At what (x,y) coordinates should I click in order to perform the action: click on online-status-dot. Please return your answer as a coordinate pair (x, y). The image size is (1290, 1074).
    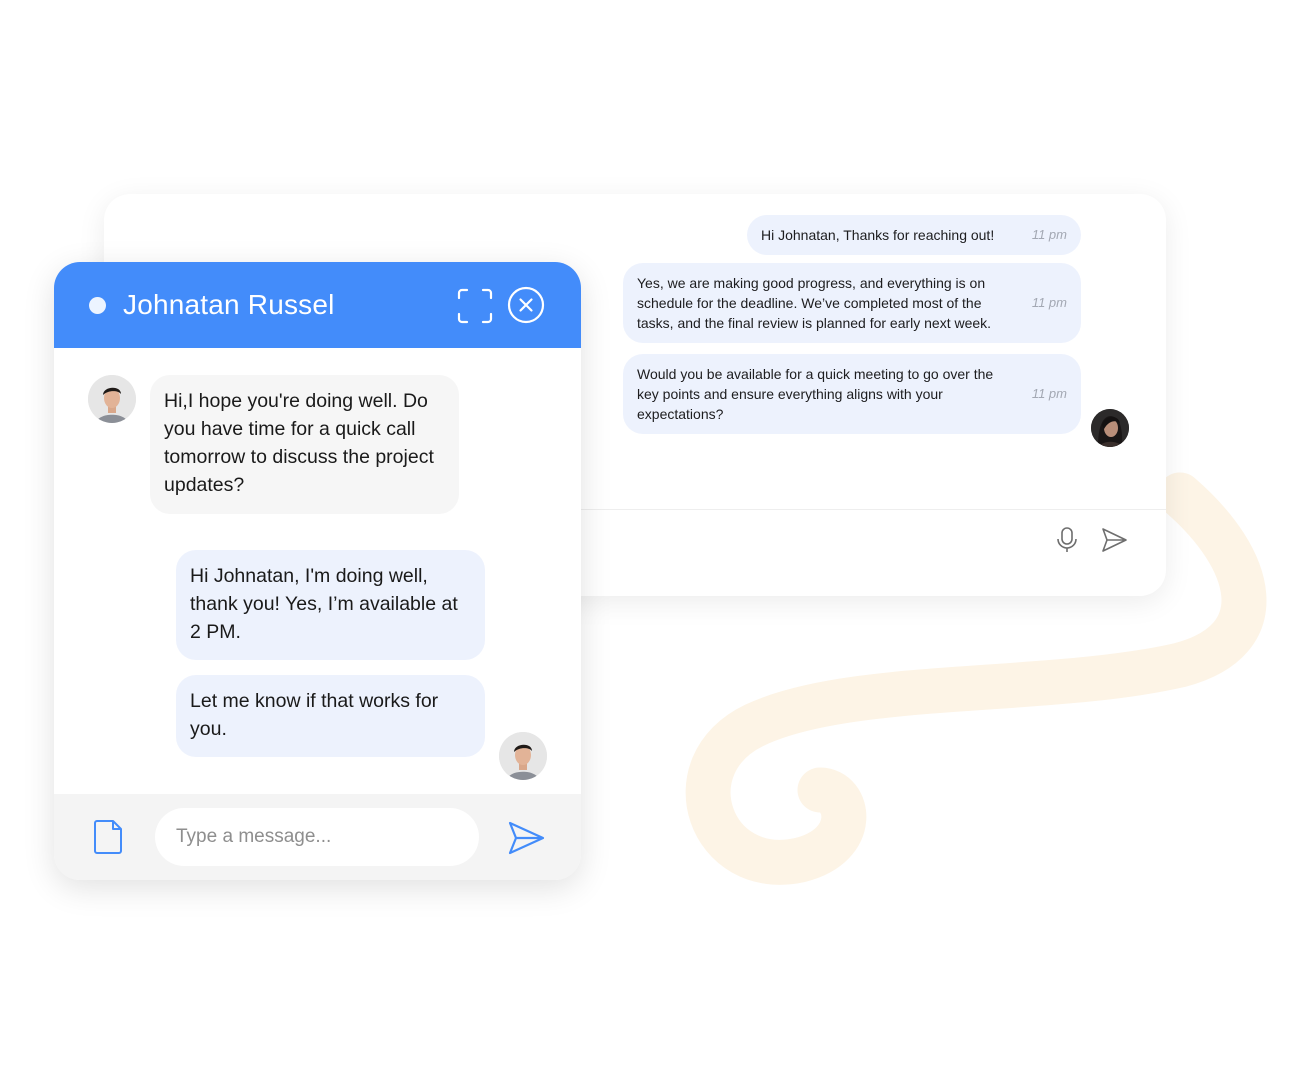
    Looking at the image, I should click on (97, 305).